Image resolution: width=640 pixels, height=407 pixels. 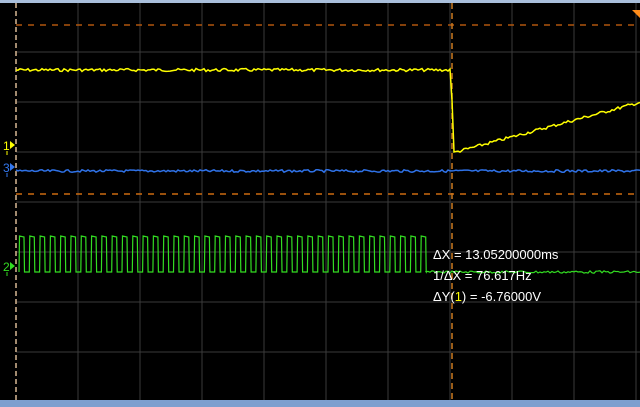 I want to click on svg-text: 1, so click(x=6, y=146).